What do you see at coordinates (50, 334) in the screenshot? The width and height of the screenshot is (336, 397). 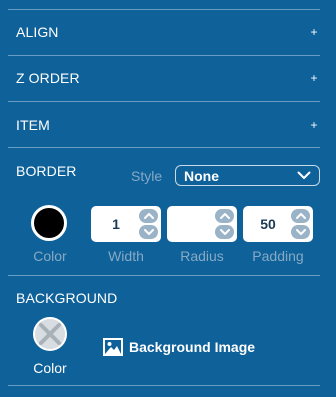 I see `no-color-icon` at bounding box center [50, 334].